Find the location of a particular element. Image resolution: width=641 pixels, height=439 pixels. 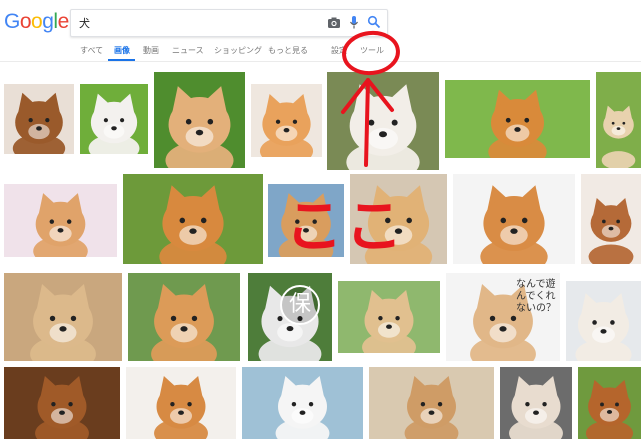

image-result-shiba-standing-field is located at coordinates (517, 119).